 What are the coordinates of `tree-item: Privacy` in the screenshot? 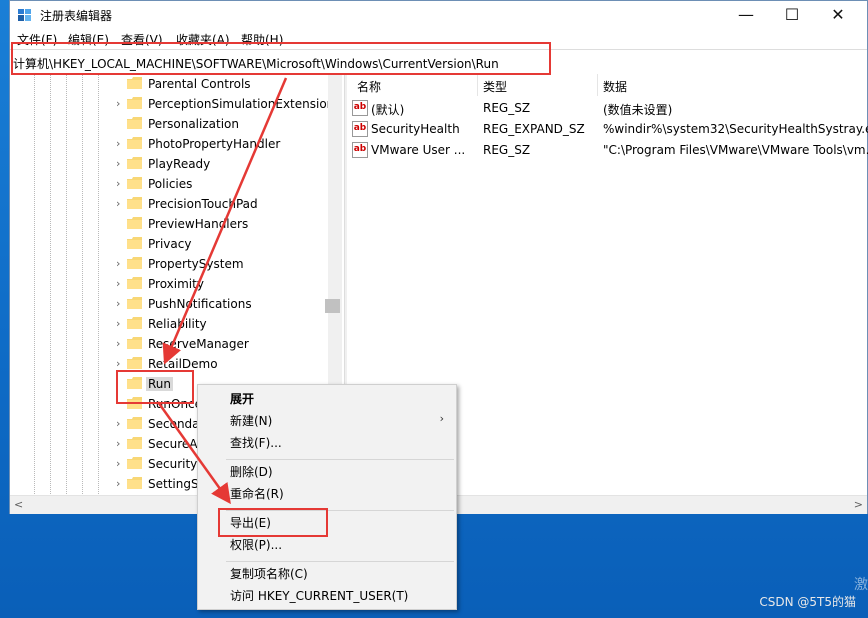 It's located at (170, 244).